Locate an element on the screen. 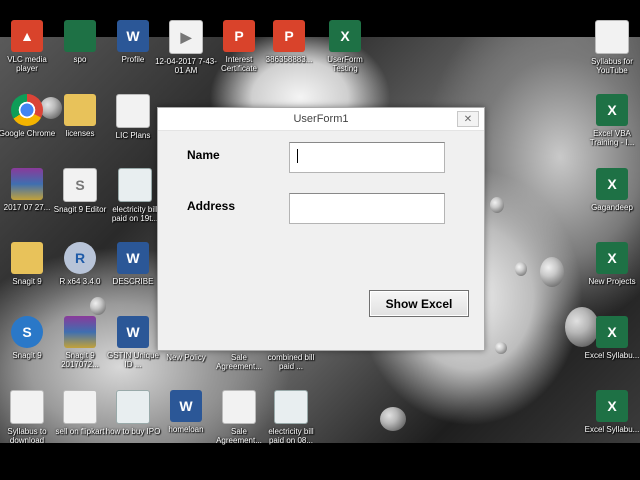  close-icon: ✕ is located at coordinates (468, 119).